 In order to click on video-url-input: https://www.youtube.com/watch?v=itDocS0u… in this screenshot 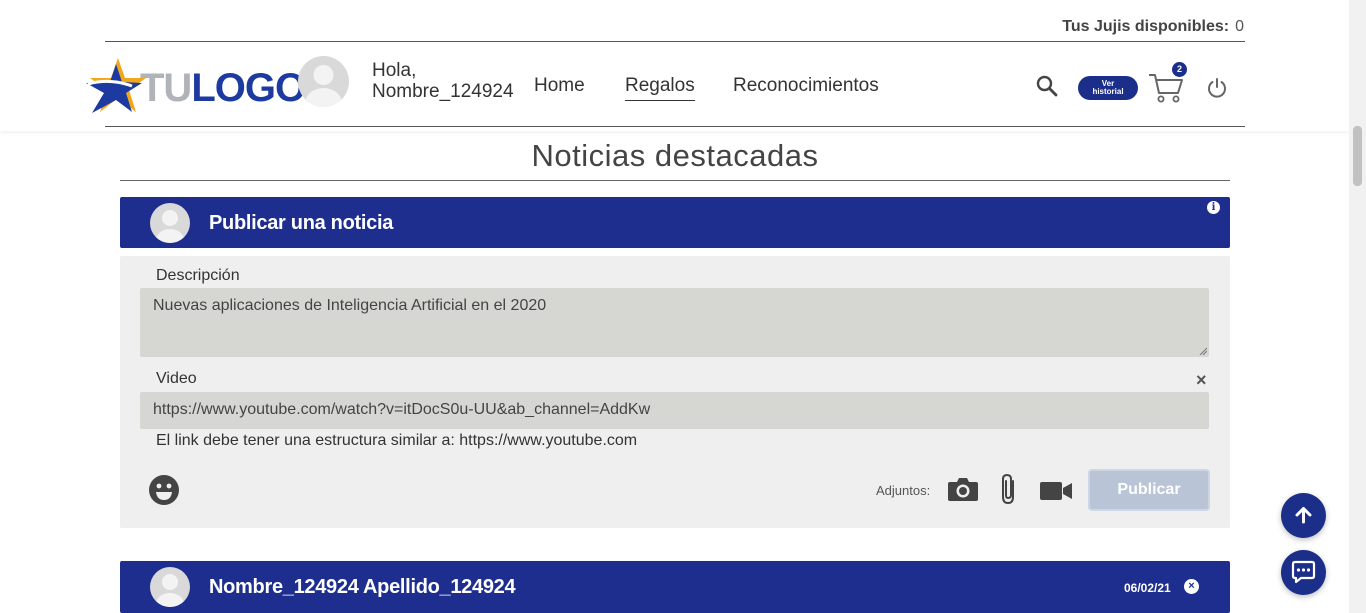, I will do `click(674, 410)`.